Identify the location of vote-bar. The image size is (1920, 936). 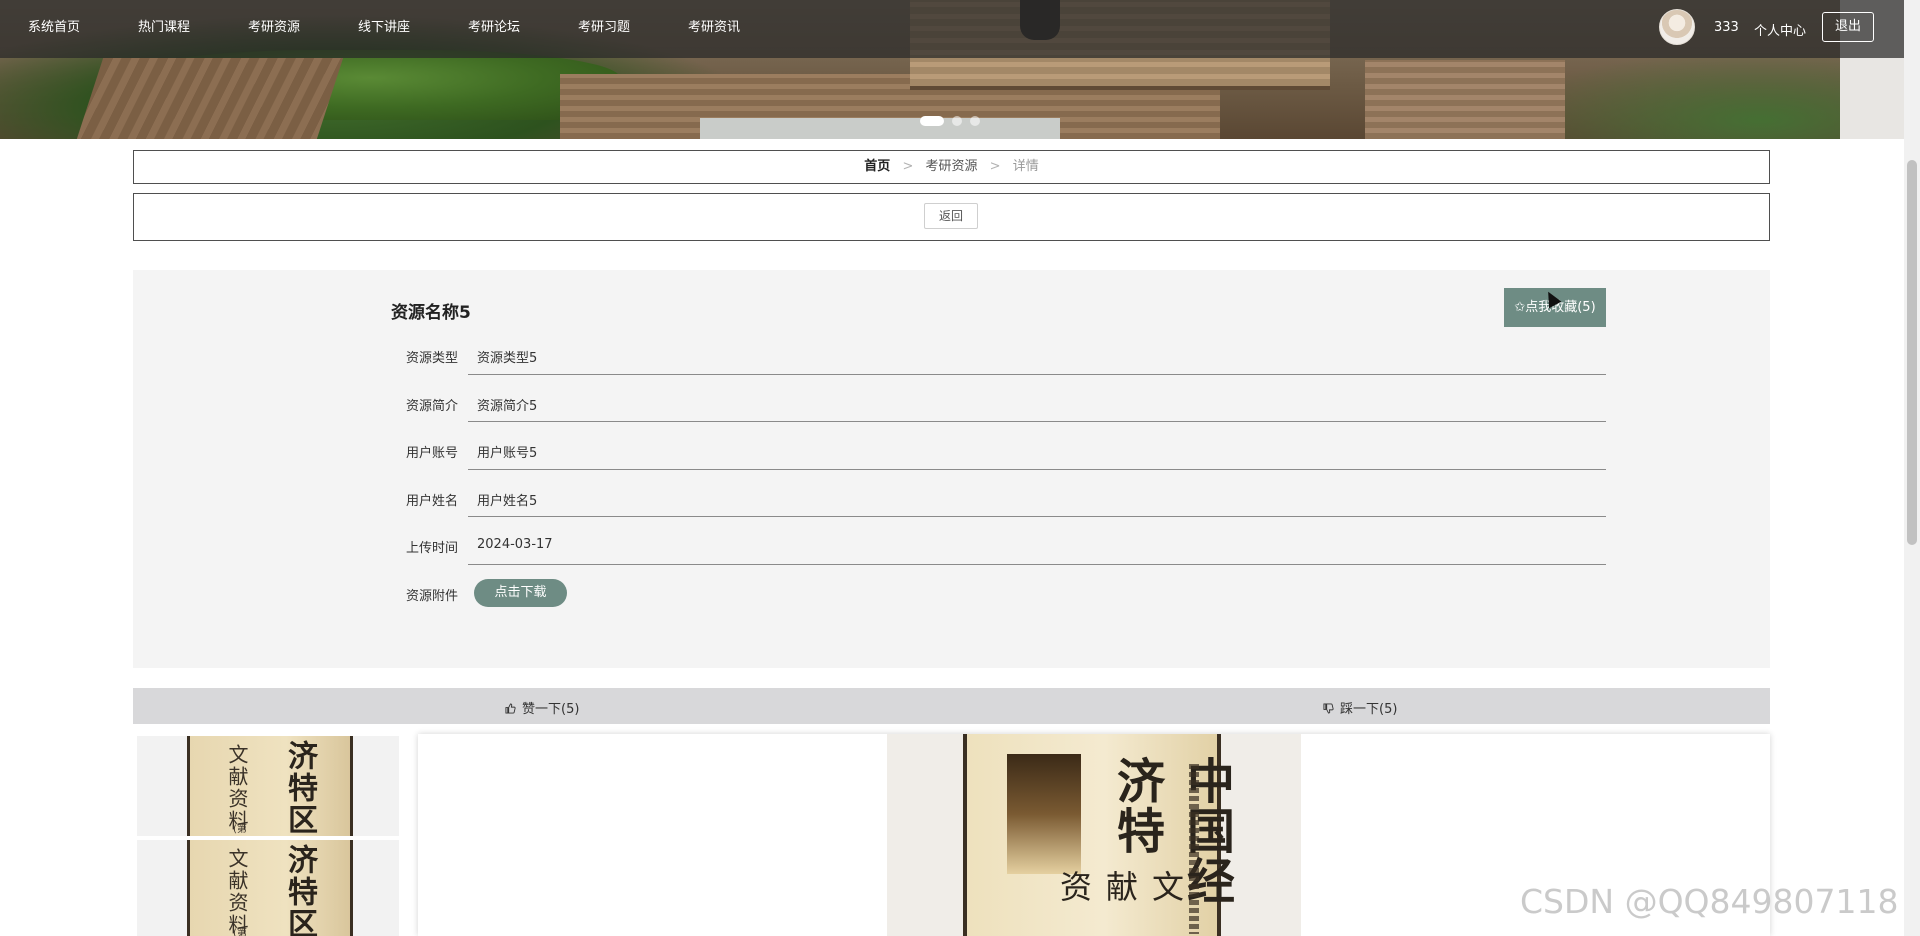
(951, 706).